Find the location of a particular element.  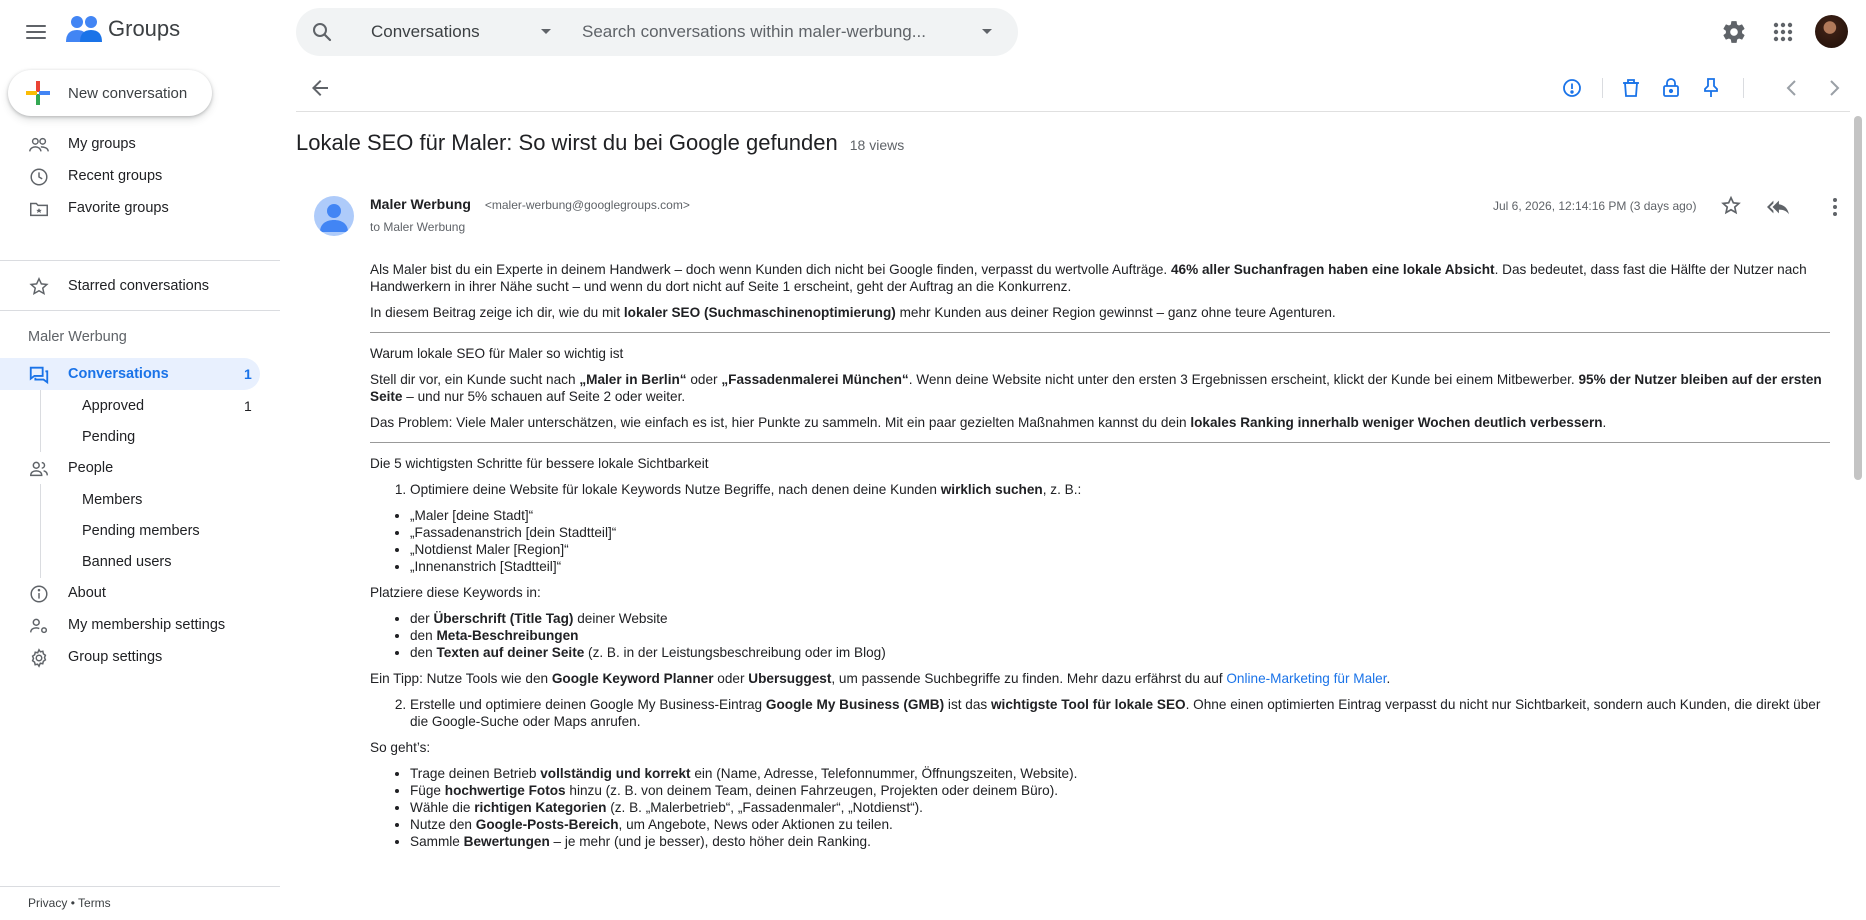

back-arrow-icon is located at coordinates (320, 88).